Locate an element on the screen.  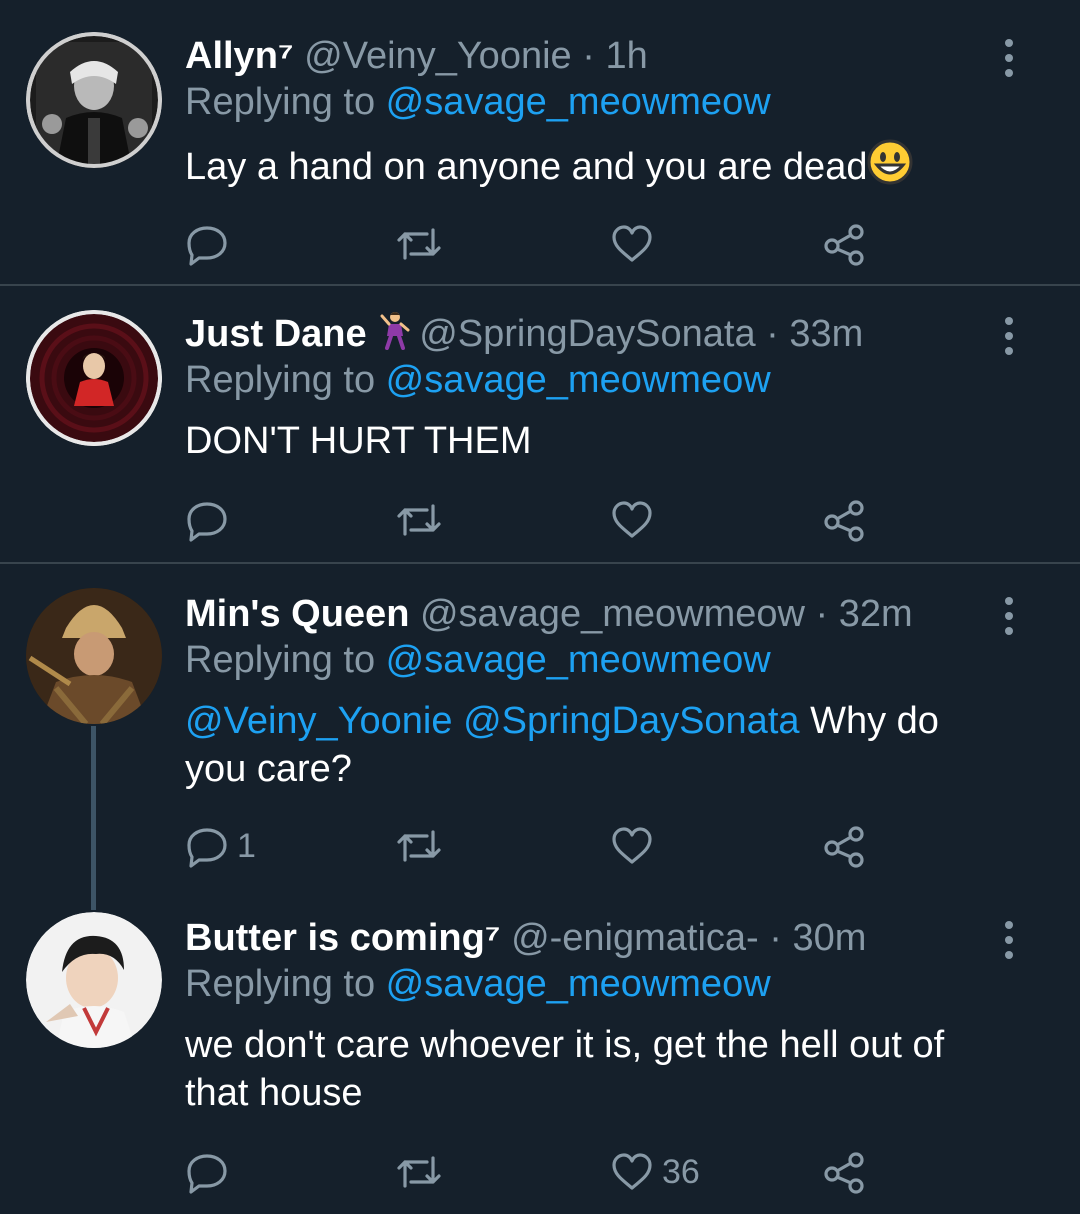
tweet-header: Butter is coming⁷ @-enigmatica- · 30m is located at coordinates (525, 938).